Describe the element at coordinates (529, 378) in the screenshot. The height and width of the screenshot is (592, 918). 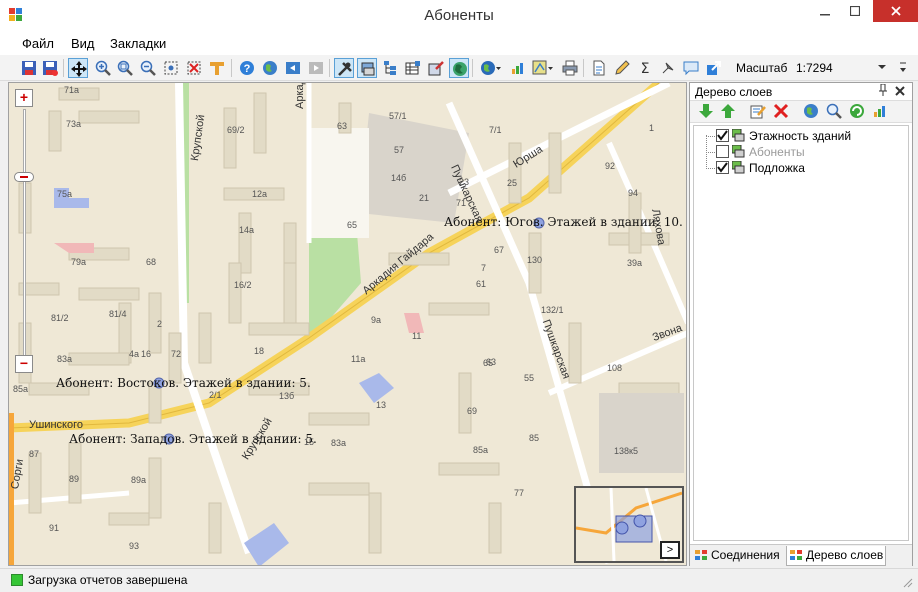
I see `house-number: 55` at that location.